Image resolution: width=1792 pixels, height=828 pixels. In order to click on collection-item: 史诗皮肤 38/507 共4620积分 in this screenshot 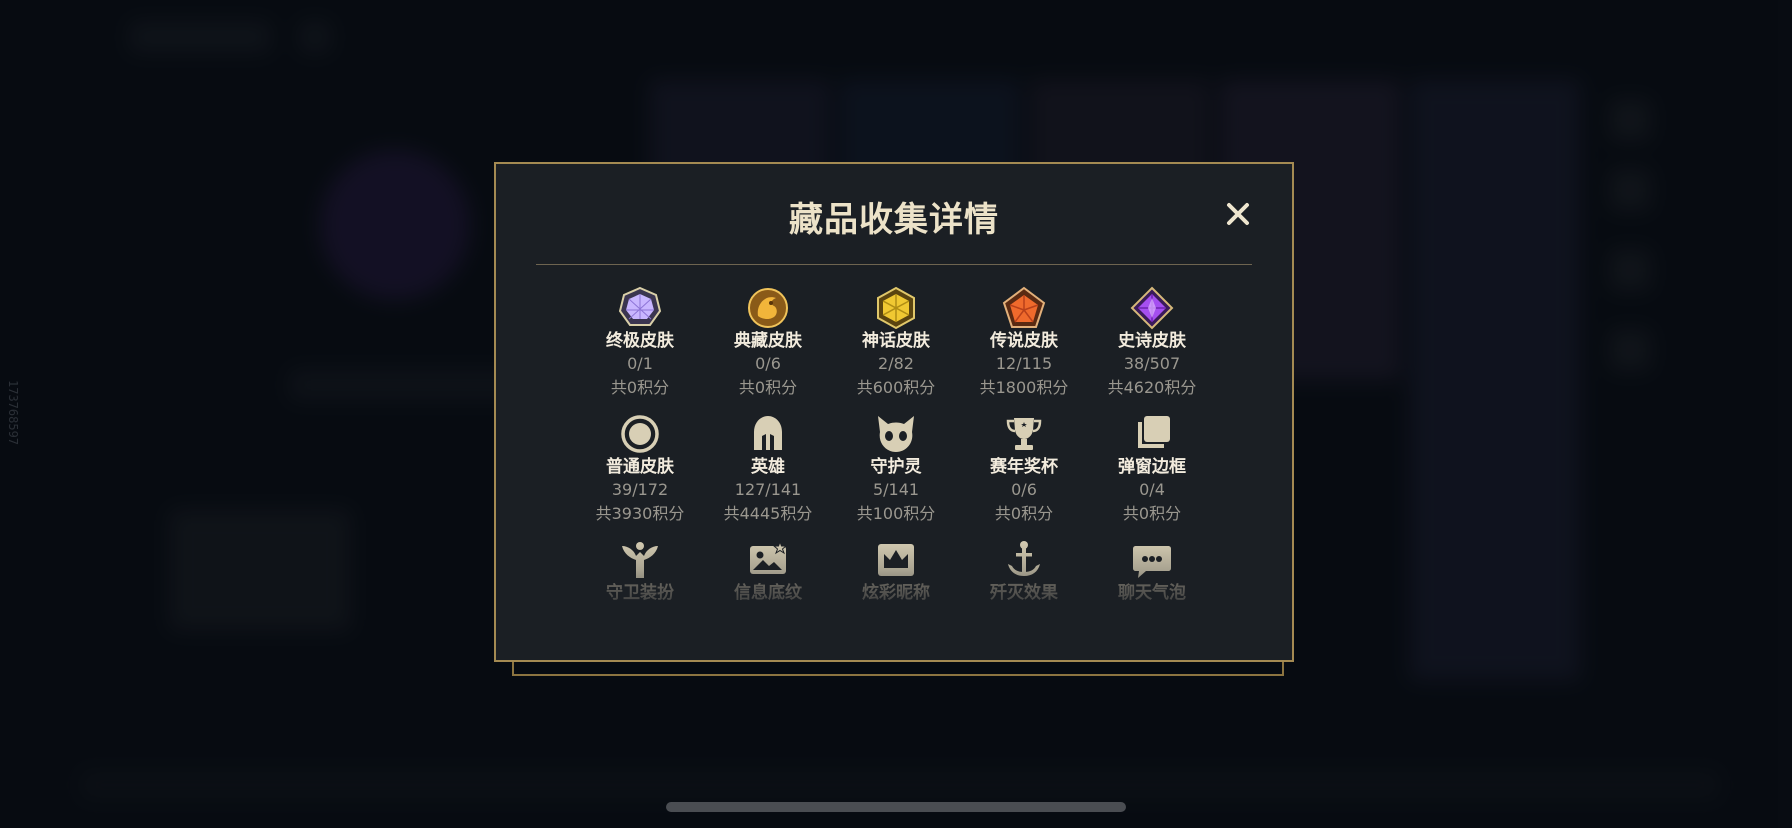, I will do `click(1152, 343)`.